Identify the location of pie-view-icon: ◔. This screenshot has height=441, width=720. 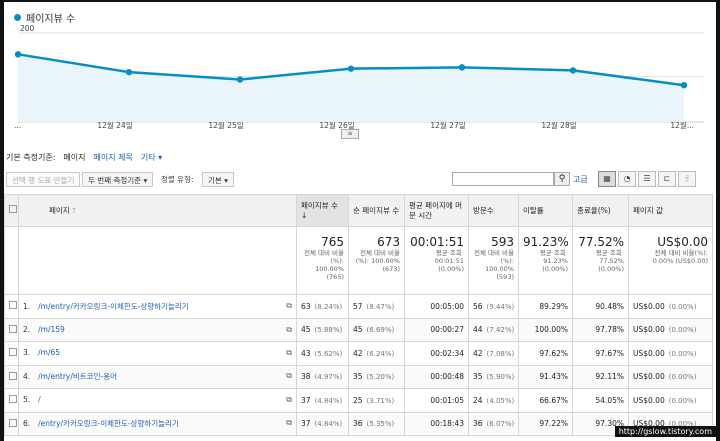
(627, 179).